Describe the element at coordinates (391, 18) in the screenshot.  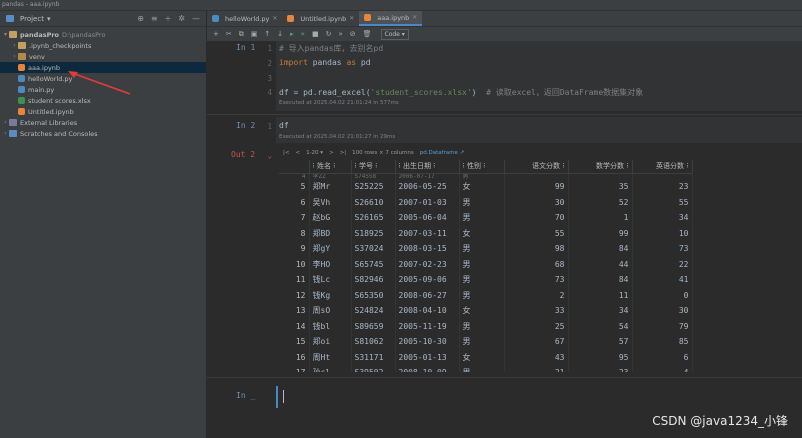
I see `tab-aaa-ipynb: aaa.ipynb ✕` at that location.